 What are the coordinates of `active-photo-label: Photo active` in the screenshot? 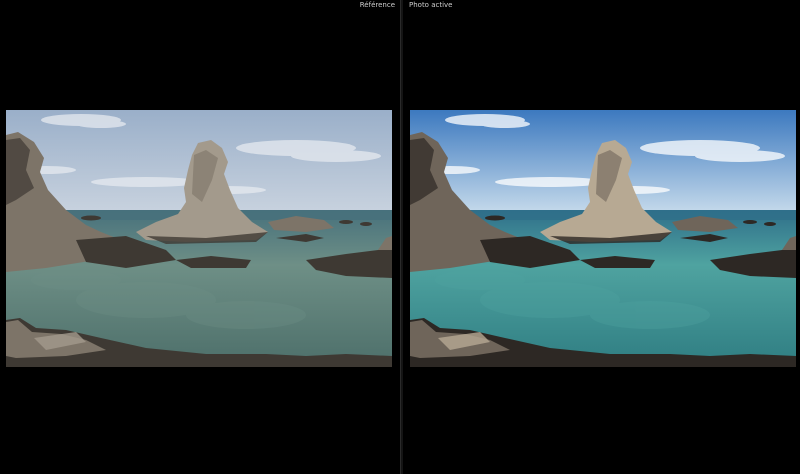 It's located at (431, 5).